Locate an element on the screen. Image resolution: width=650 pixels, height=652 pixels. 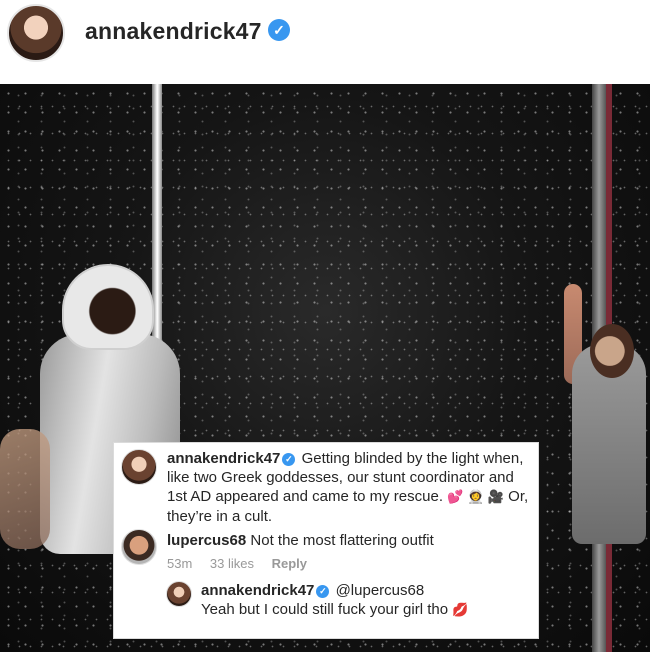
comment-username: annakendrick47 is located at coordinates (223, 458).